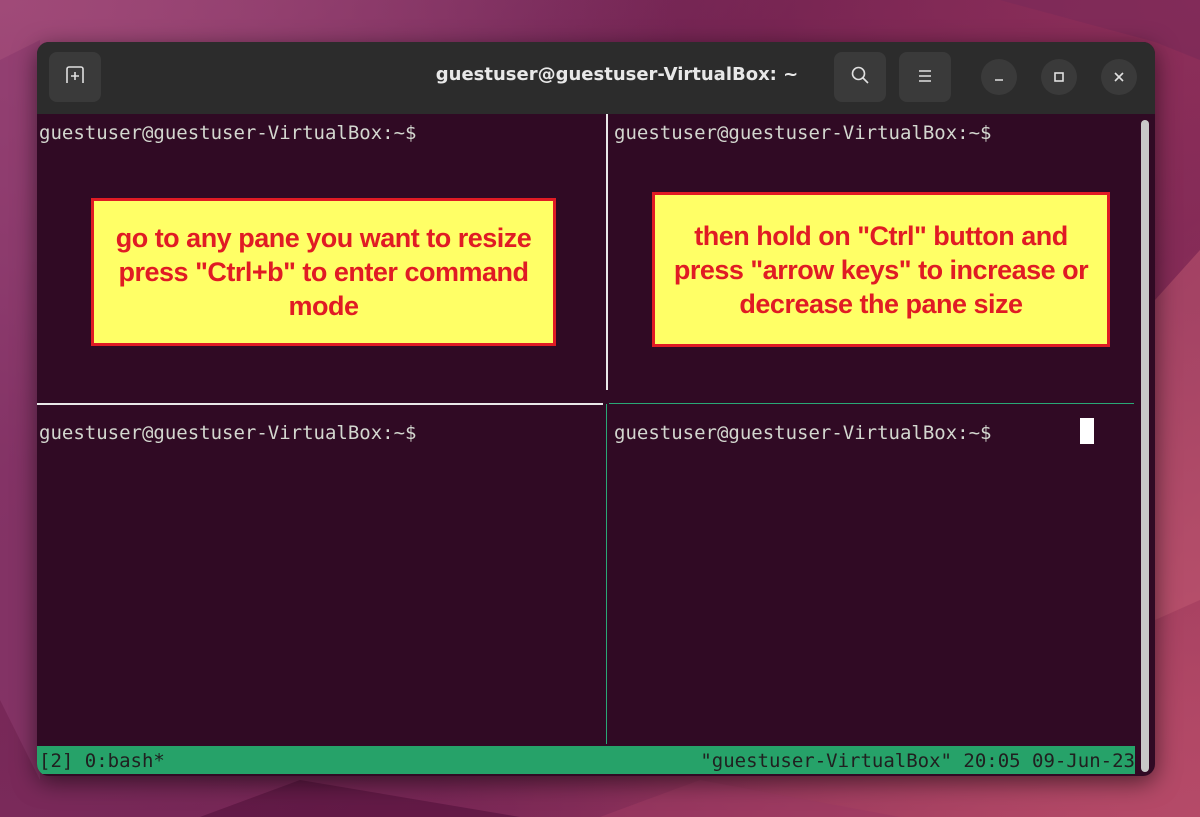 The image size is (1200, 817). I want to click on menu-button, so click(925, 77).